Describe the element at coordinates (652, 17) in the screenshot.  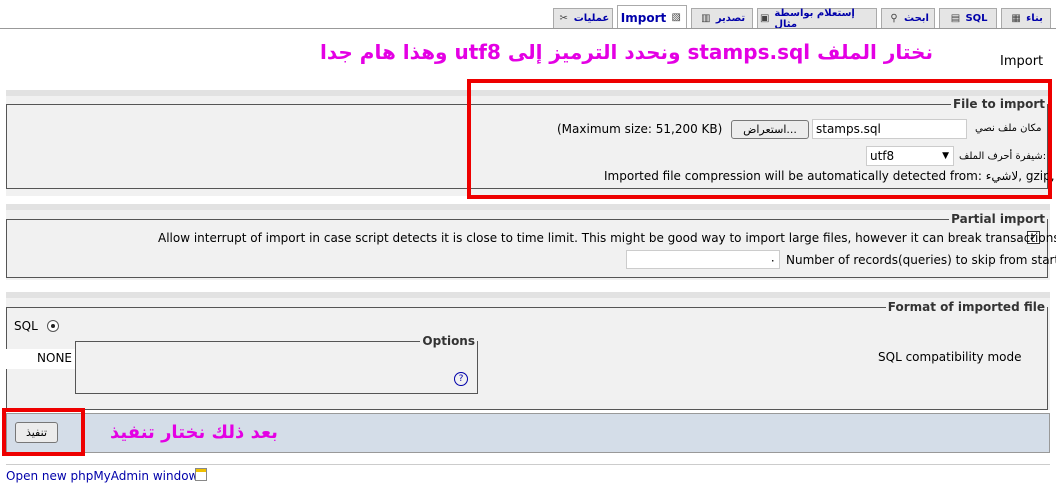
I see `tab-import: Import ▧` at that location.